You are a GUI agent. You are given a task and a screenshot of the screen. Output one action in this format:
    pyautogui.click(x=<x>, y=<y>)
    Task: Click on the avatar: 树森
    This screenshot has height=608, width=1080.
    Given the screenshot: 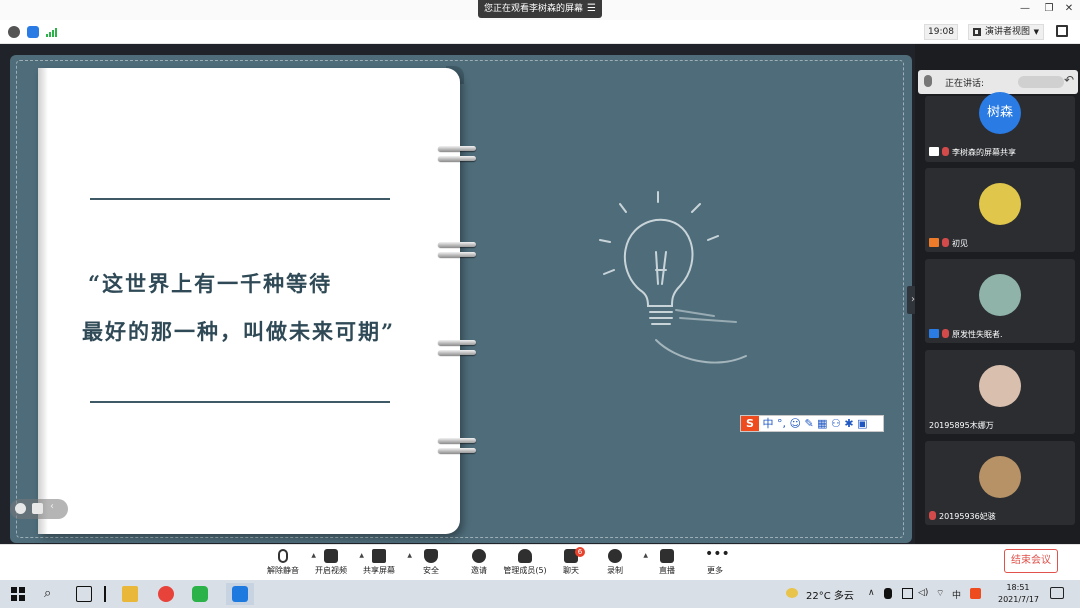 What is the action you would take?
    pyautogui.click(x=1000, y=113)
    